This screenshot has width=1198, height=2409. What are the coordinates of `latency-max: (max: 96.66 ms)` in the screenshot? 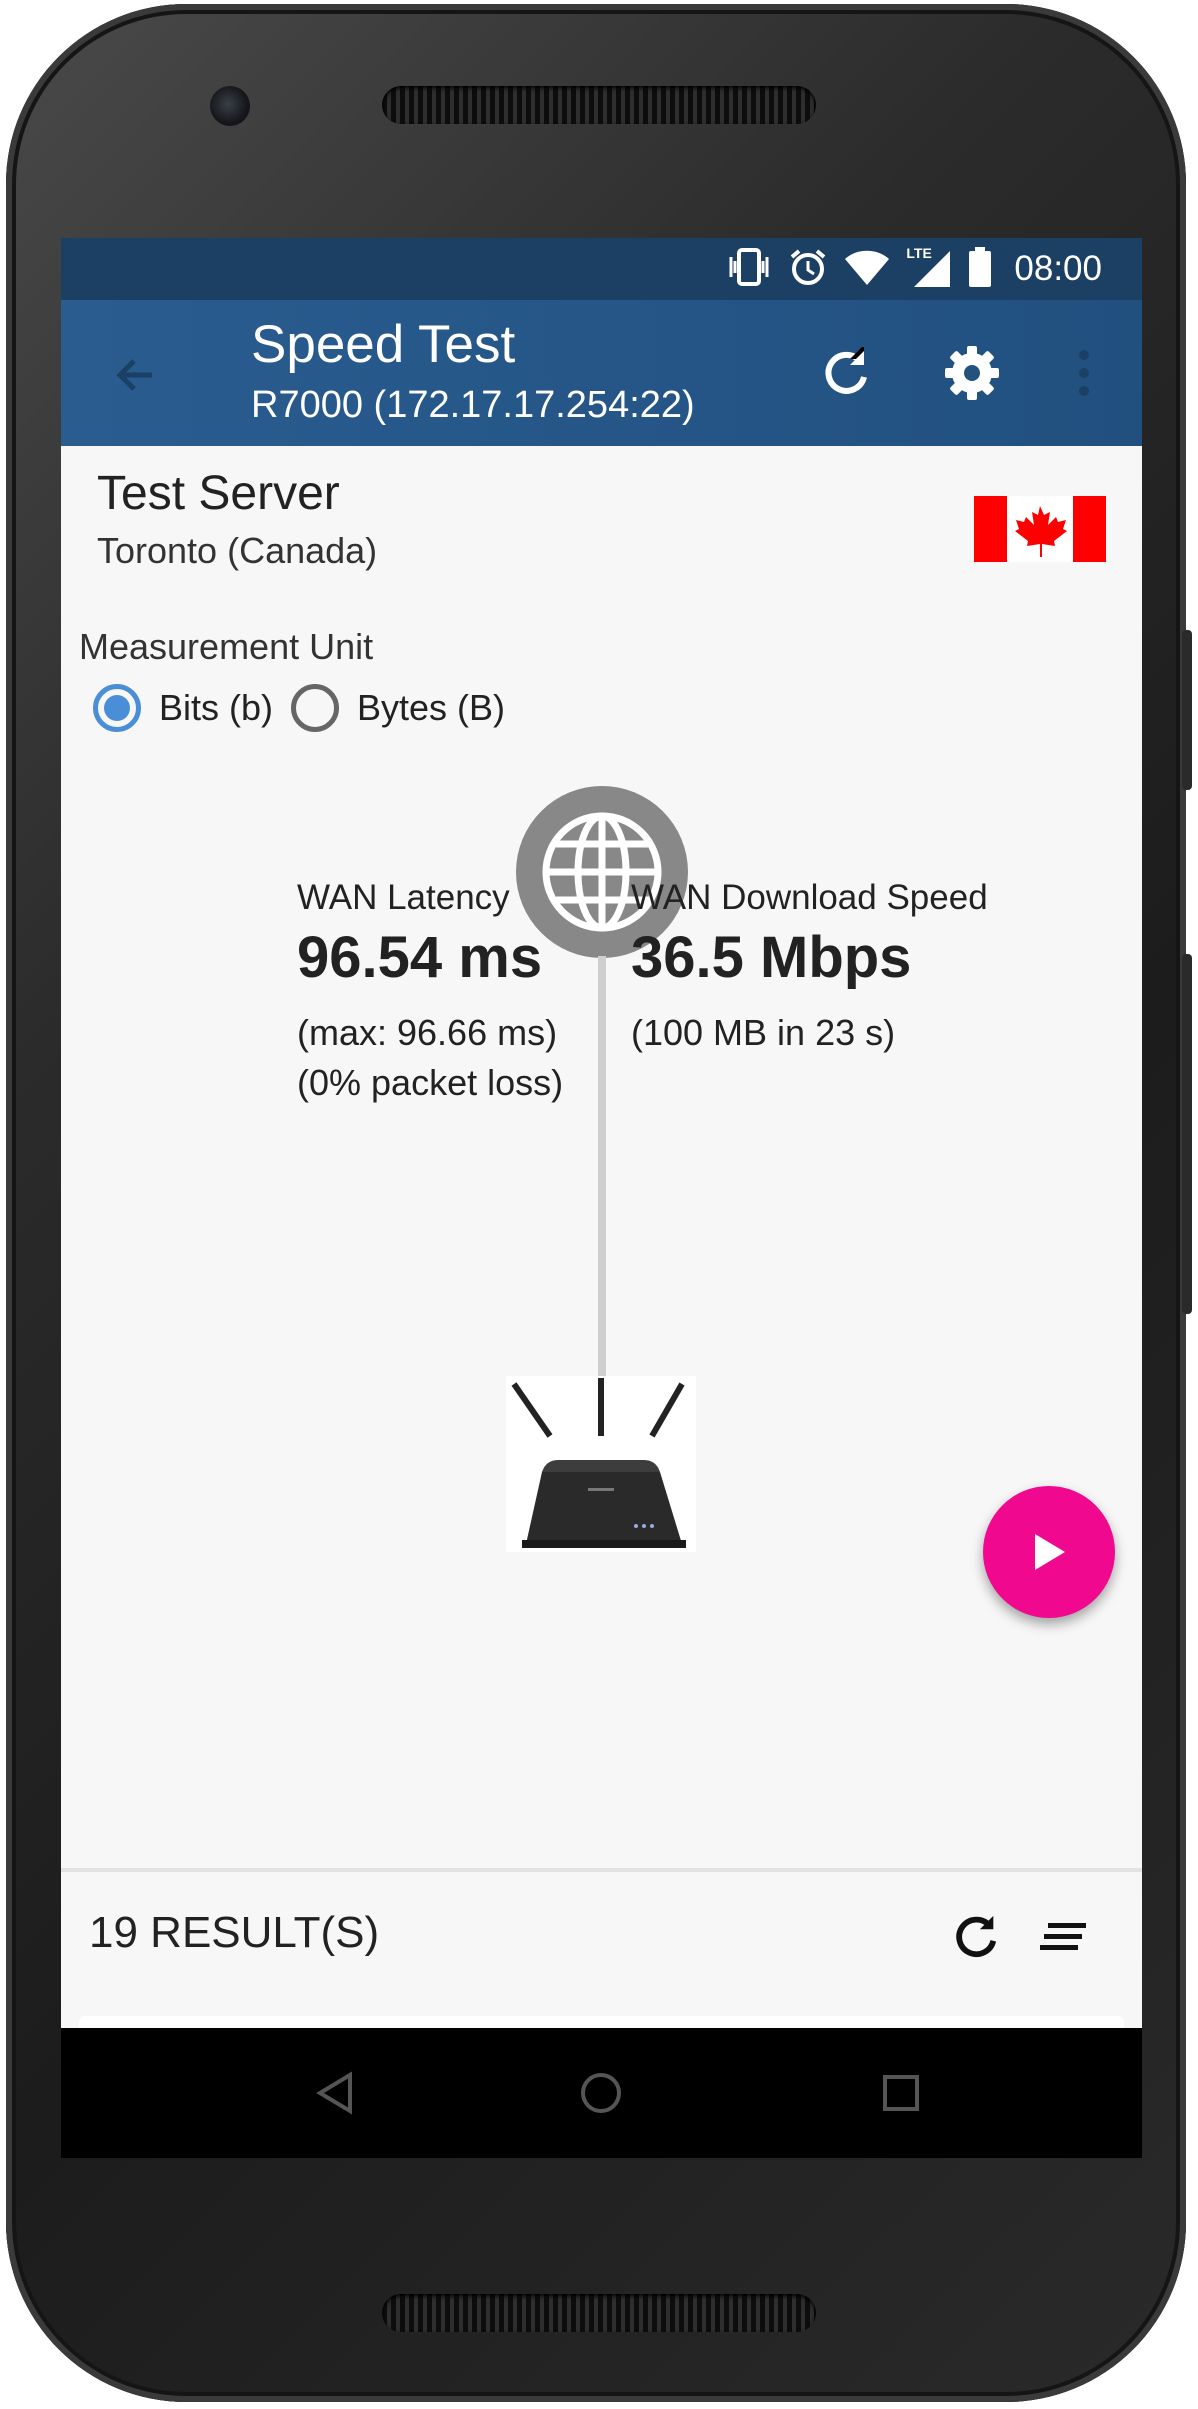 It's located at (427, 1032).